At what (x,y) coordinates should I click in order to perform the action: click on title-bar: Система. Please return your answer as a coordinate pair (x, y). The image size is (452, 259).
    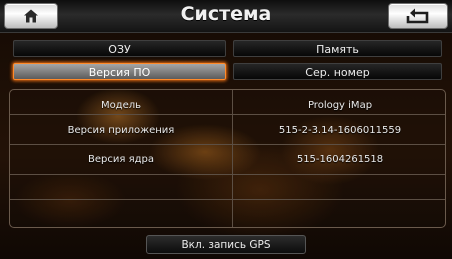
    Looking at the image, I should click on (226, 16).